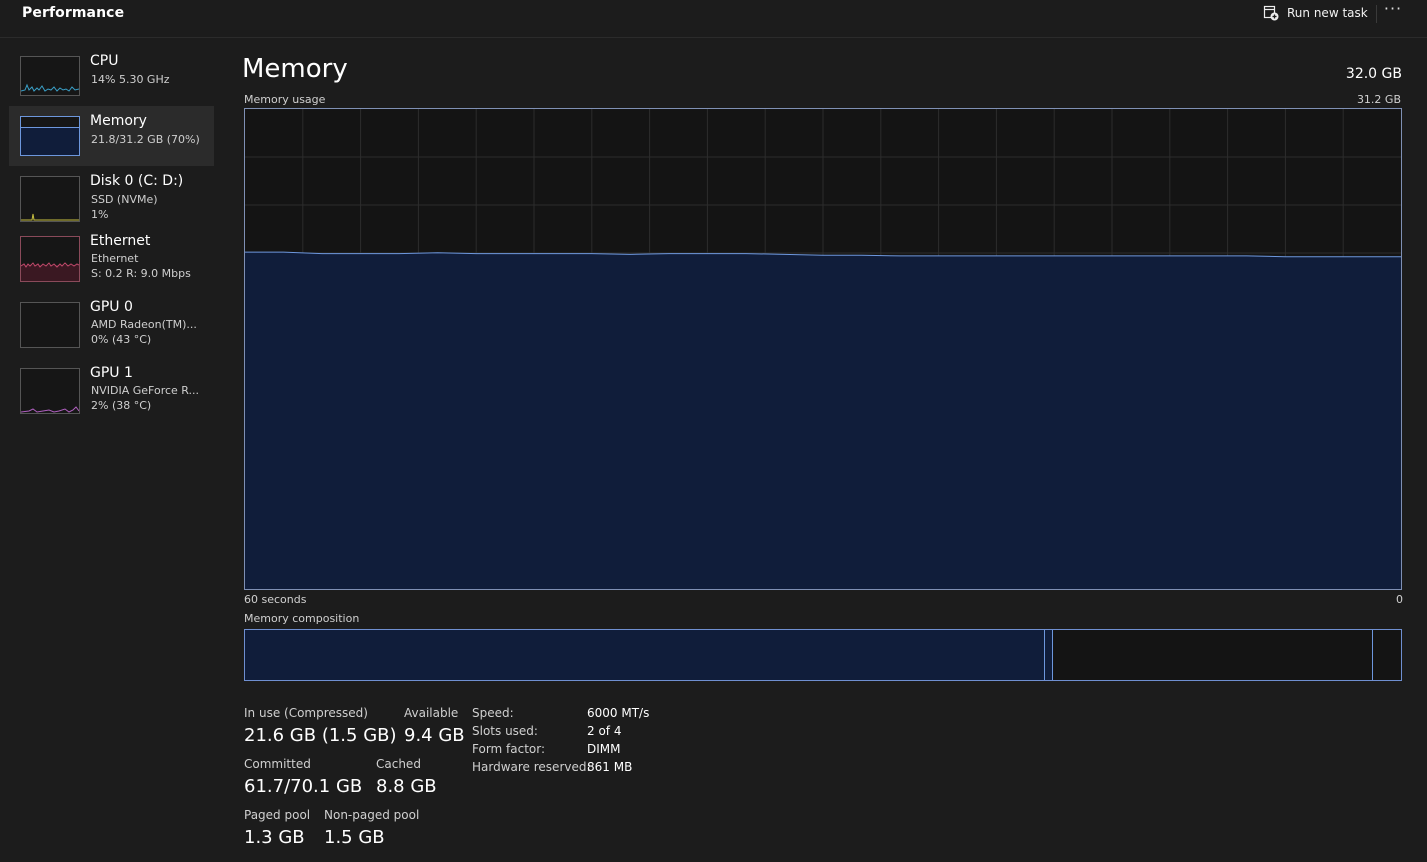 The image size is (1427, 862). I want to click on total-memory: 32.0 GB, so click(1373, 74).